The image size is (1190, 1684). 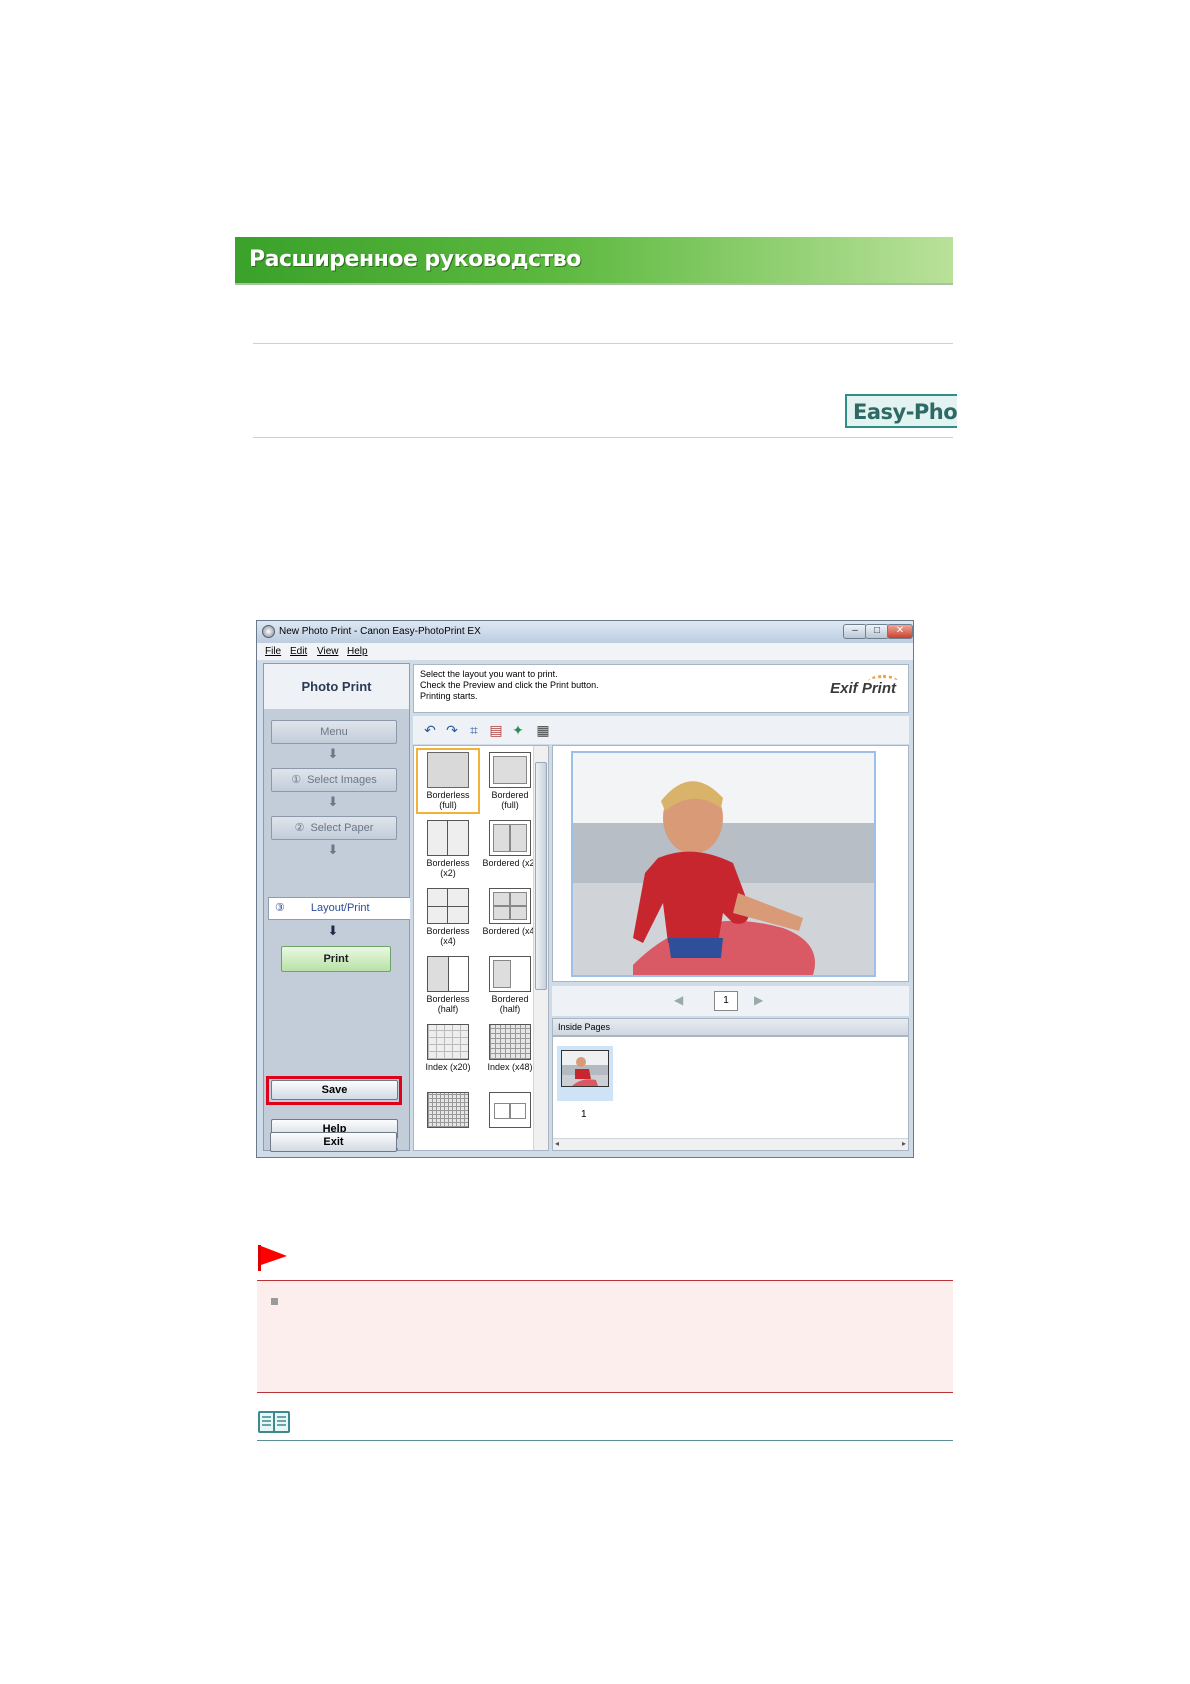 What do you see at coordinates (489, 674) in the screenshot?
I see `instruction-line: Select the layout you want to print.` at bounding box center [489, 674].